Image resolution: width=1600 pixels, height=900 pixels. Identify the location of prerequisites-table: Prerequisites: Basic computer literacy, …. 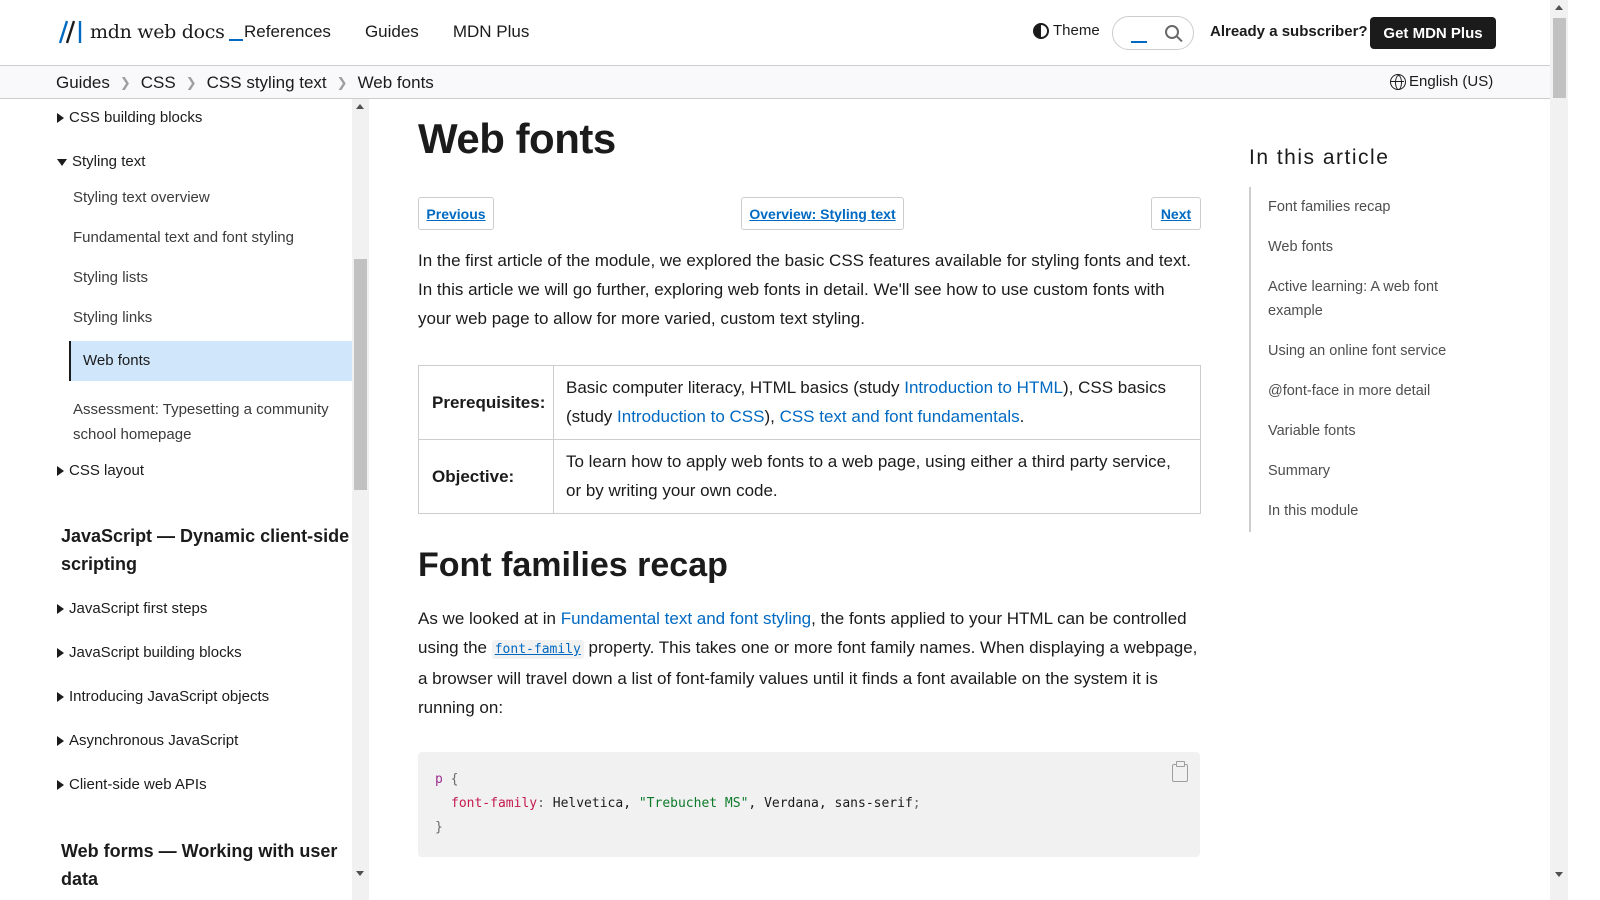
(809, 439).